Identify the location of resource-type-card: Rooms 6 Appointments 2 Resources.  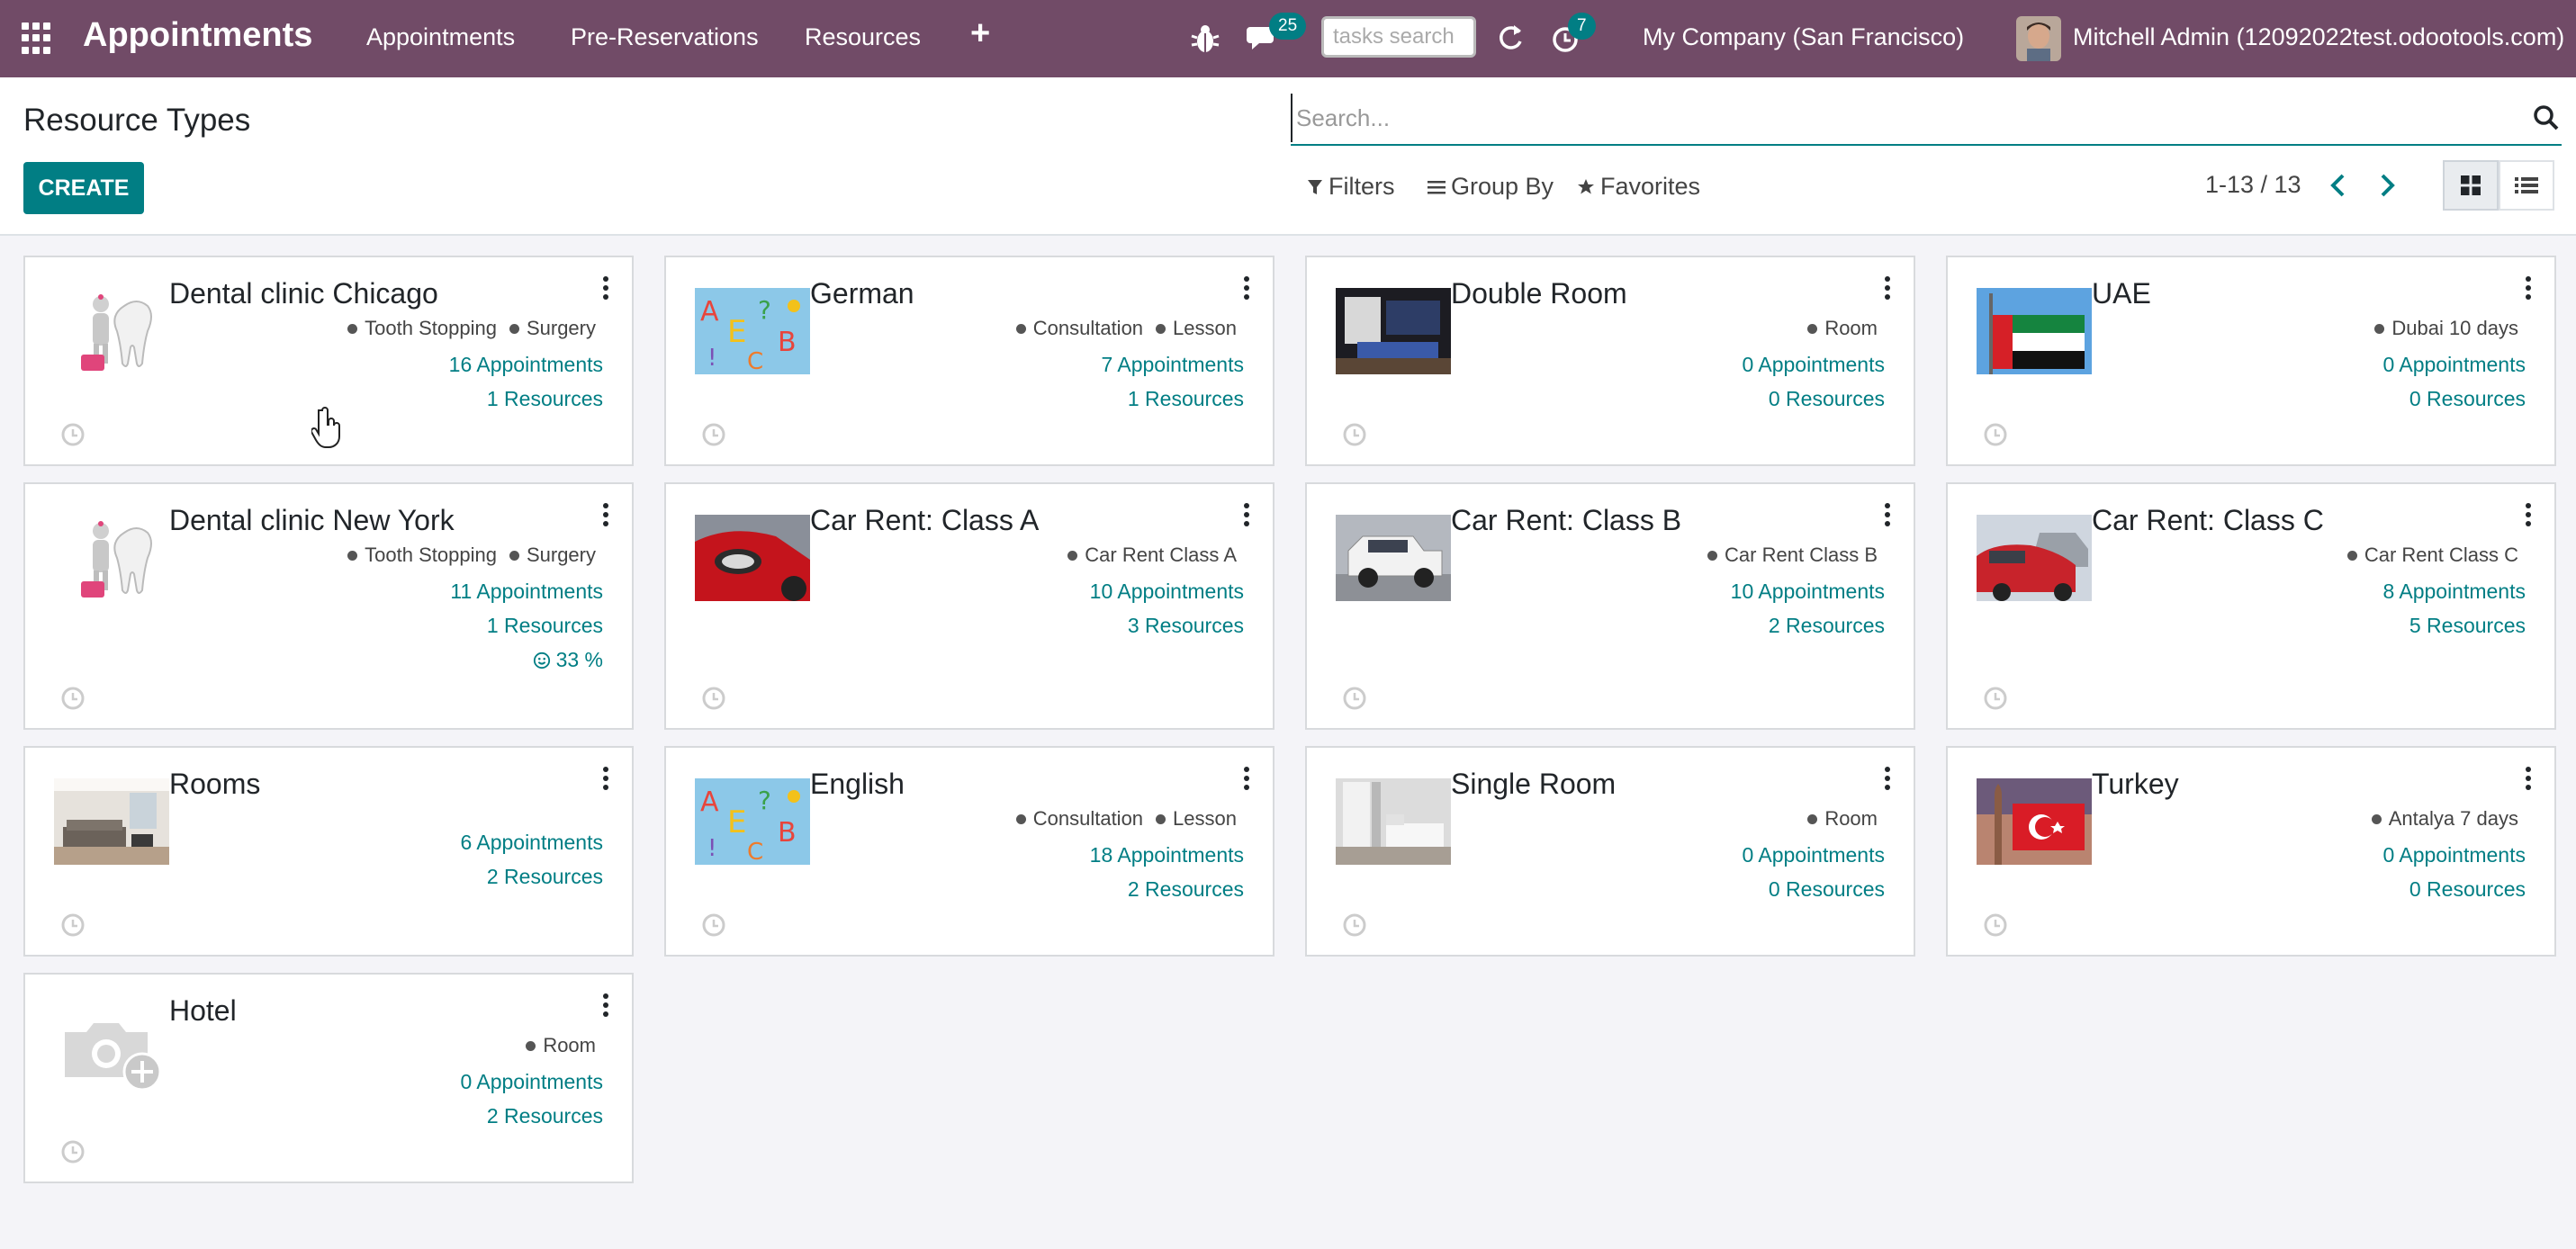
(328, 851).